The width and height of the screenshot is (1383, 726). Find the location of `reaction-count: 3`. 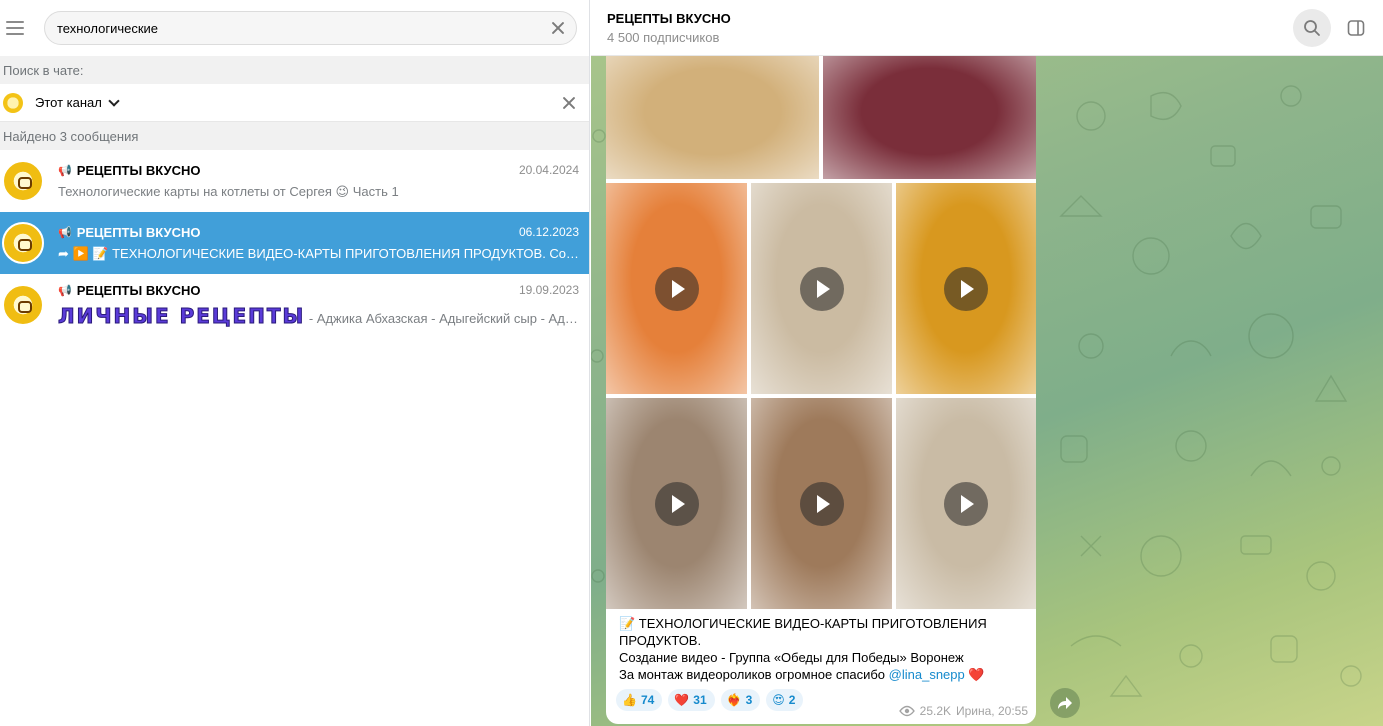

reaction-count: 3 is located at coordinates (749, 700).